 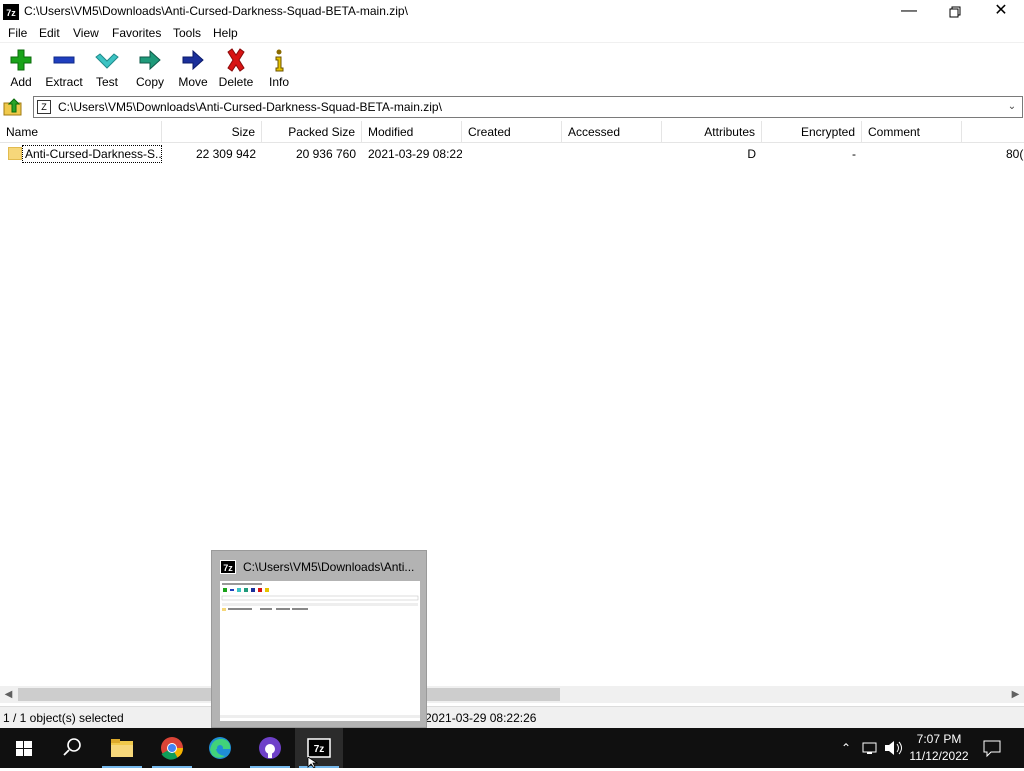 I want to click on mouse-cursor-icon, so click(x=313, y=762).